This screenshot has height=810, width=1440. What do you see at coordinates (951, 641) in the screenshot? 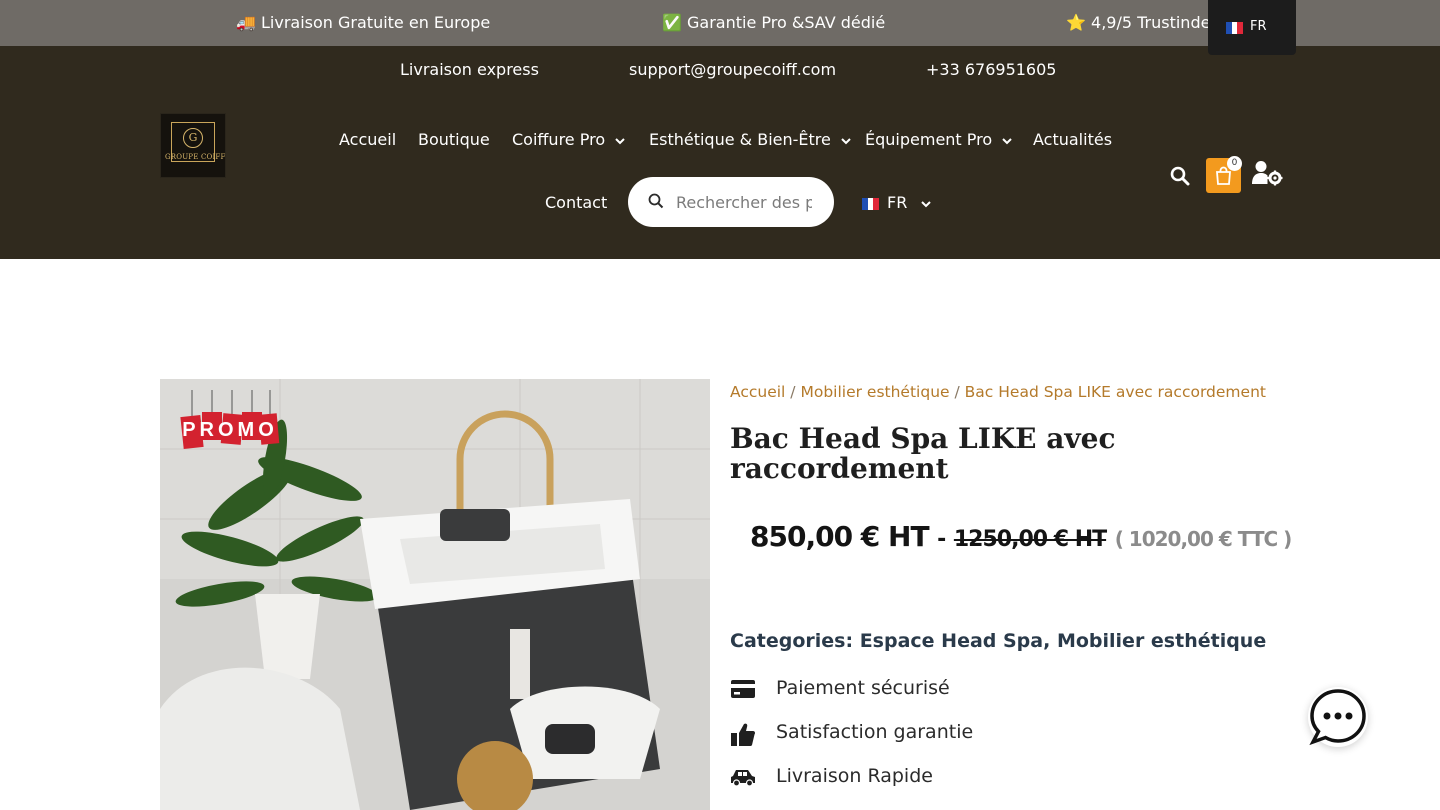
I see `category-link-head-spa: Espace Head Spa` at bounding box center [951, 641].